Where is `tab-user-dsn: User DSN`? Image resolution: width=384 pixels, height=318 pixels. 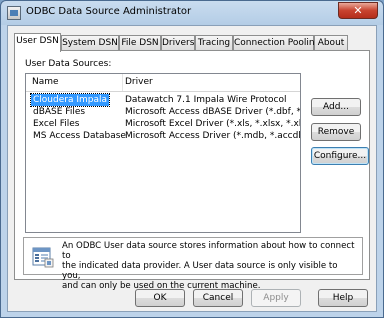 tab-user-dsn: User DSN is located at coordinates (37, 42).